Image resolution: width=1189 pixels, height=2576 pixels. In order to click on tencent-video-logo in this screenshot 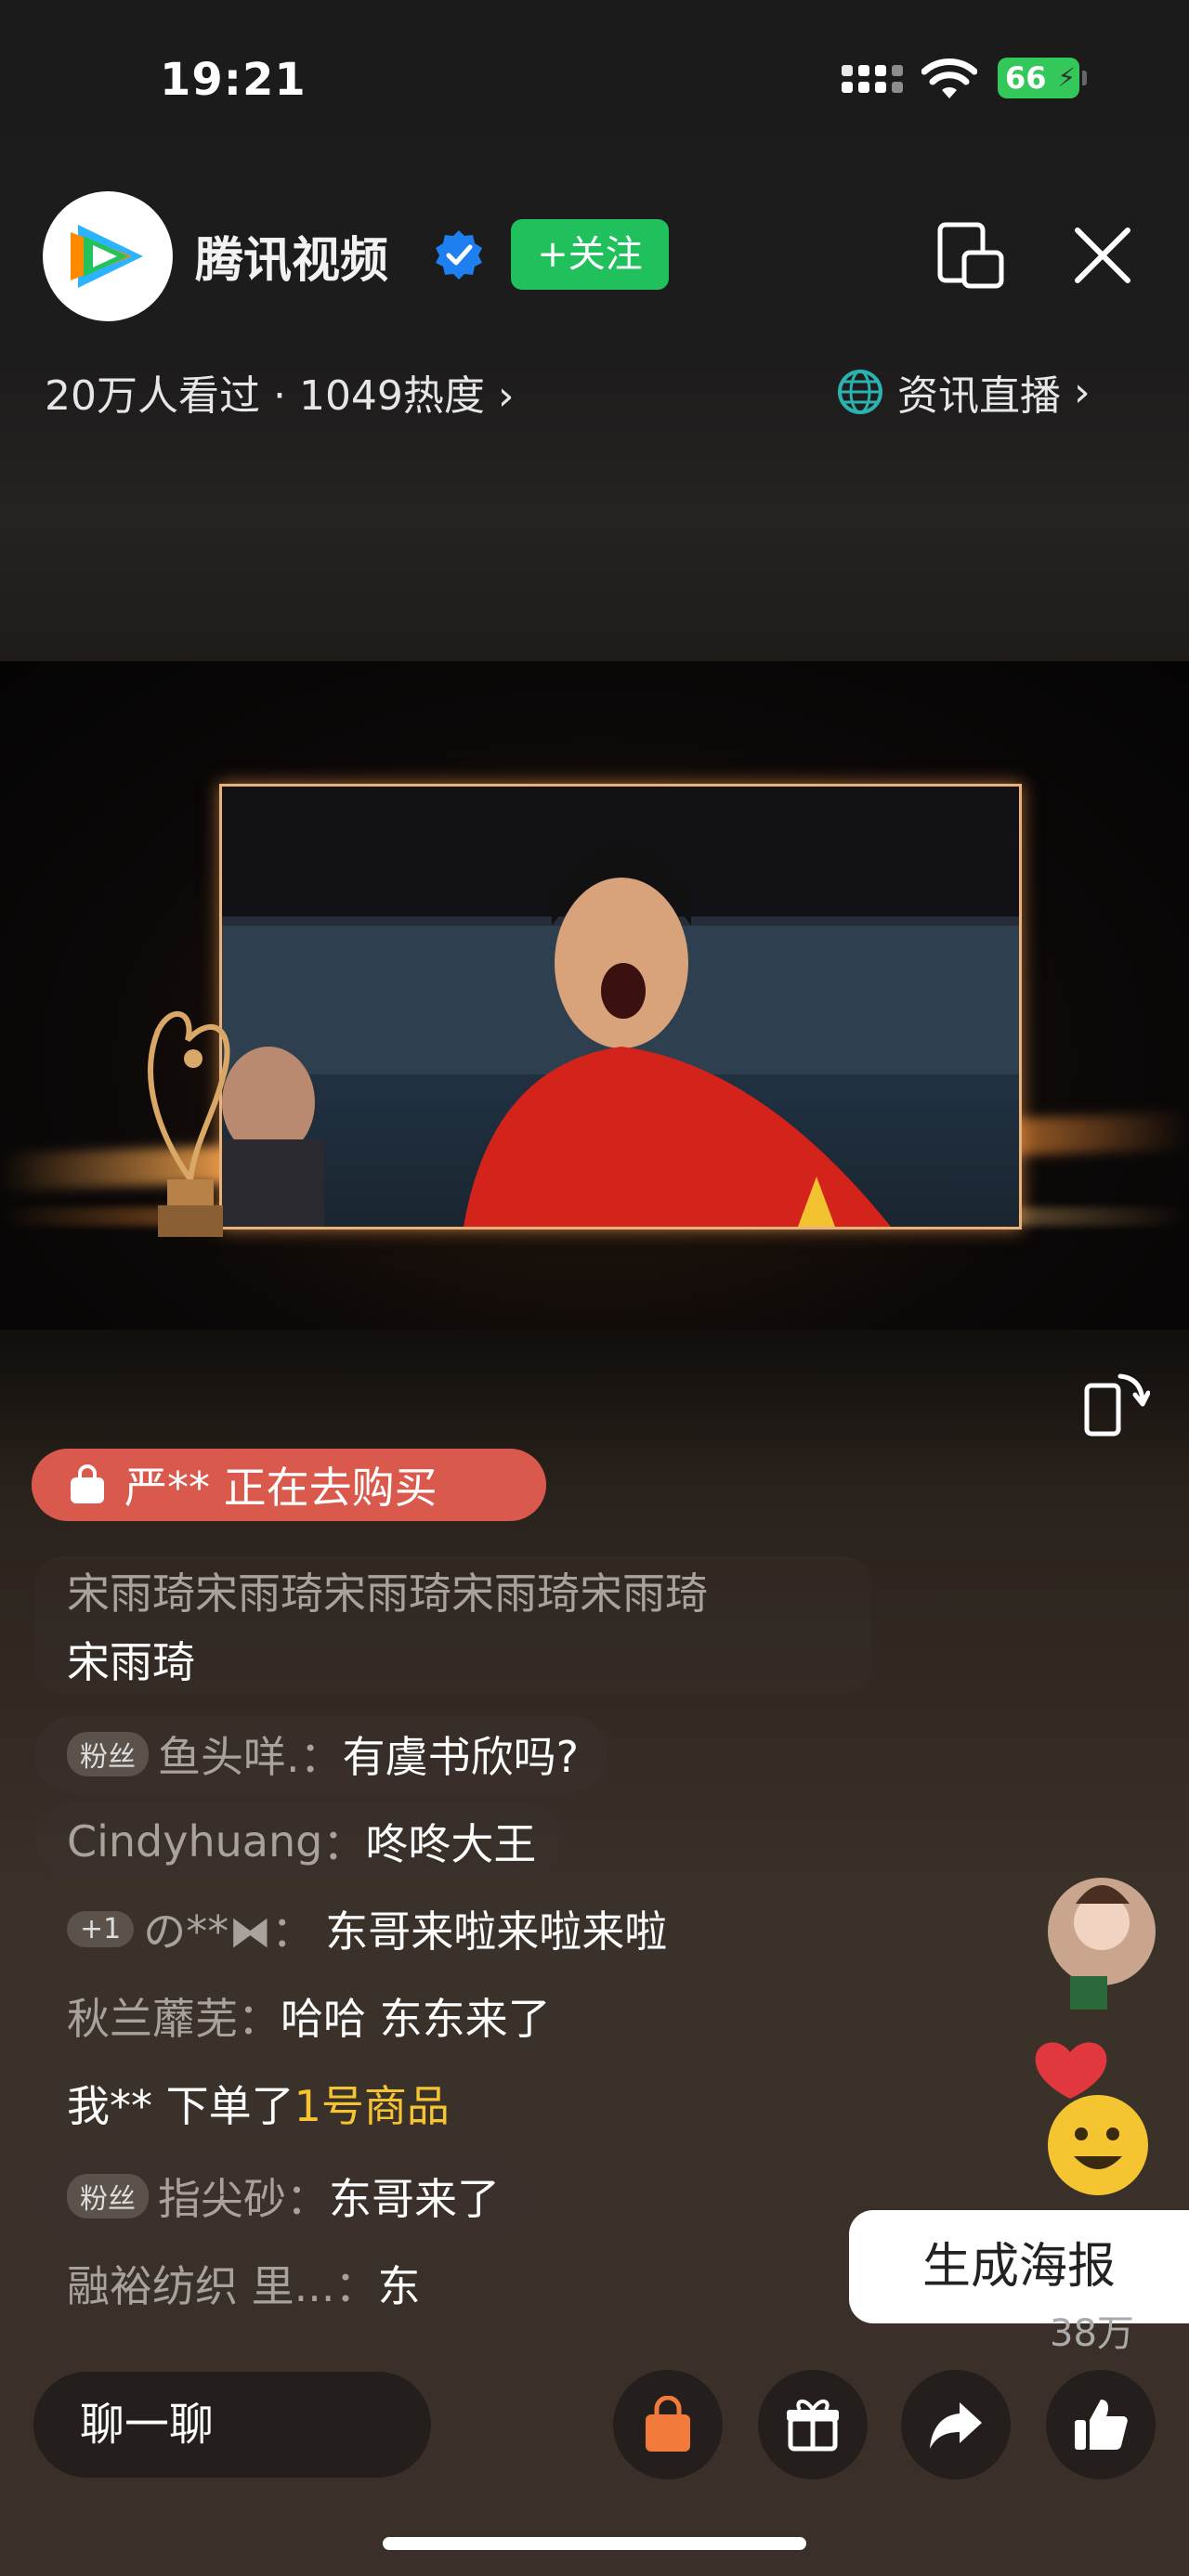, I will do `click(108, 256)`.